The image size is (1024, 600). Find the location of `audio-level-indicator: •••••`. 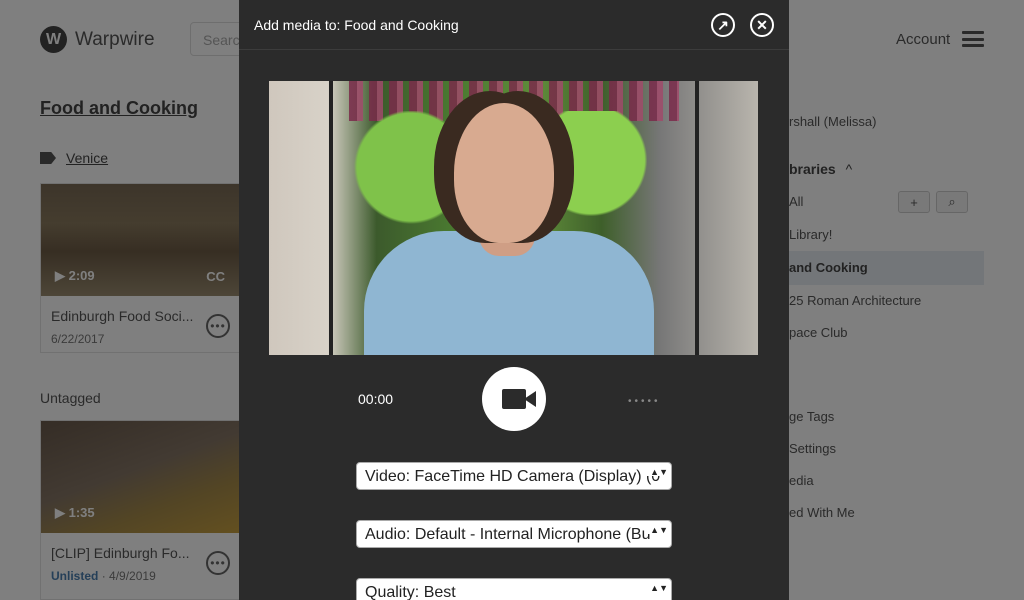

audio-level-indicator: ••••• is located at coordinates (644, 401).